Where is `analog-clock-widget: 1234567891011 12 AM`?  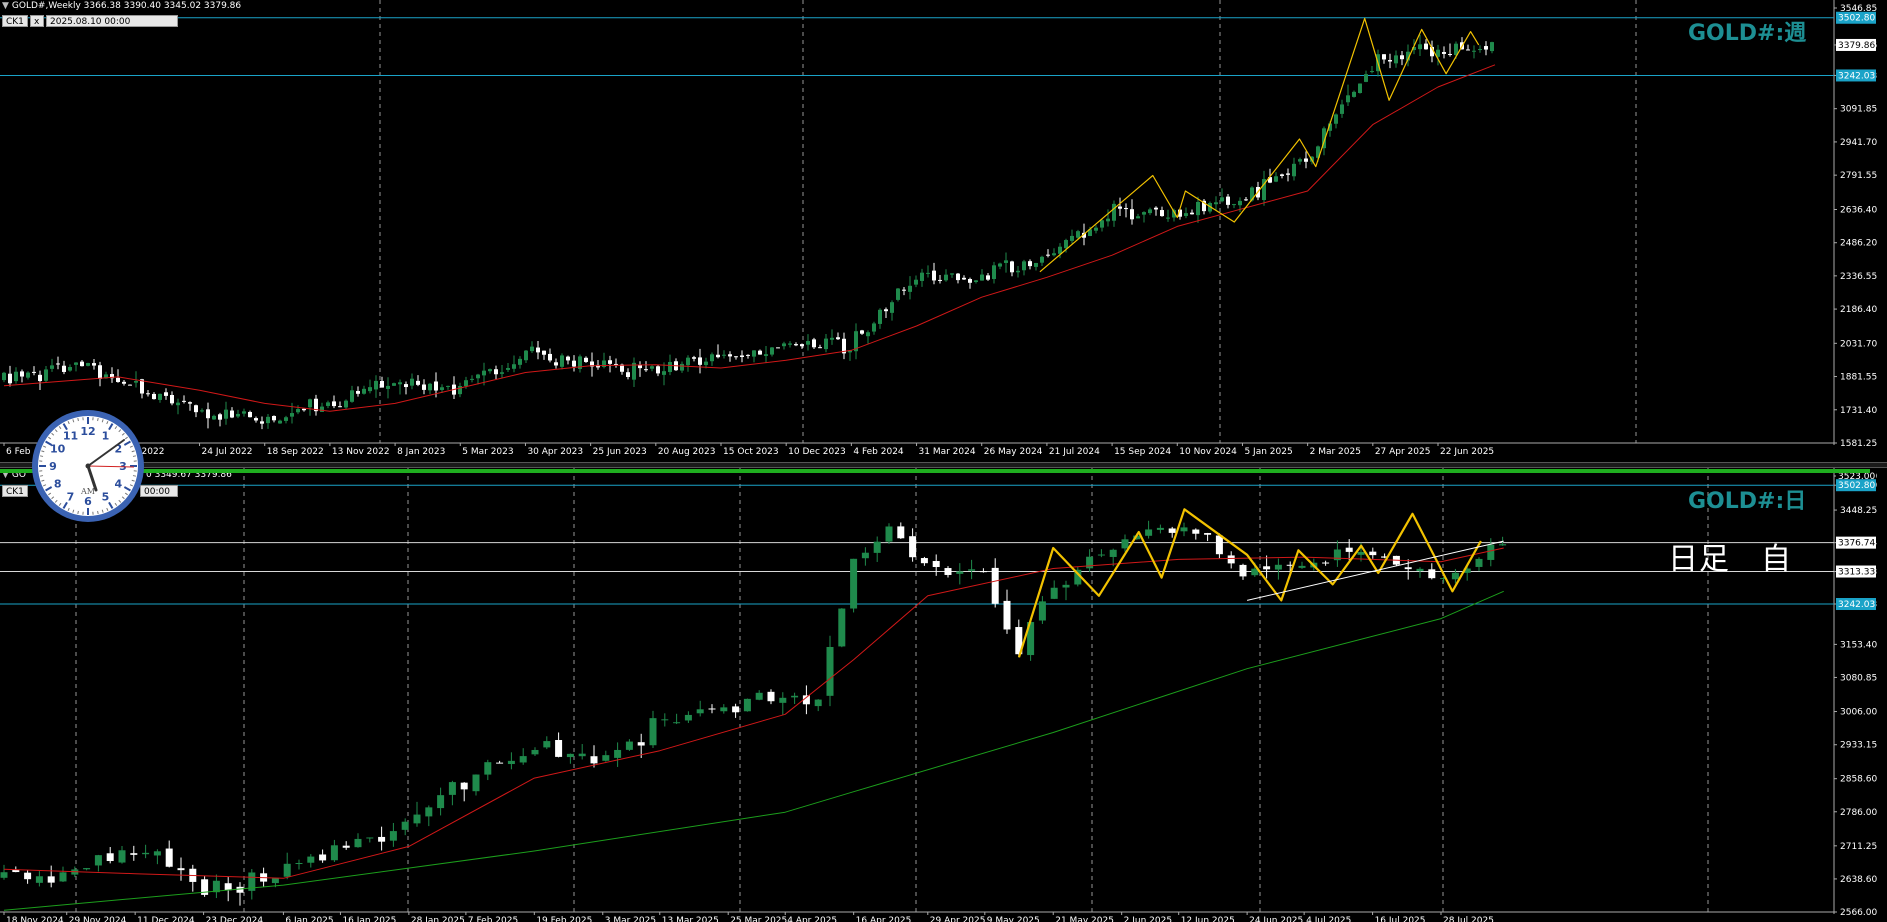
analog-clock-widget: 1234567891011 12 AM is located at coordinates (88, 466).